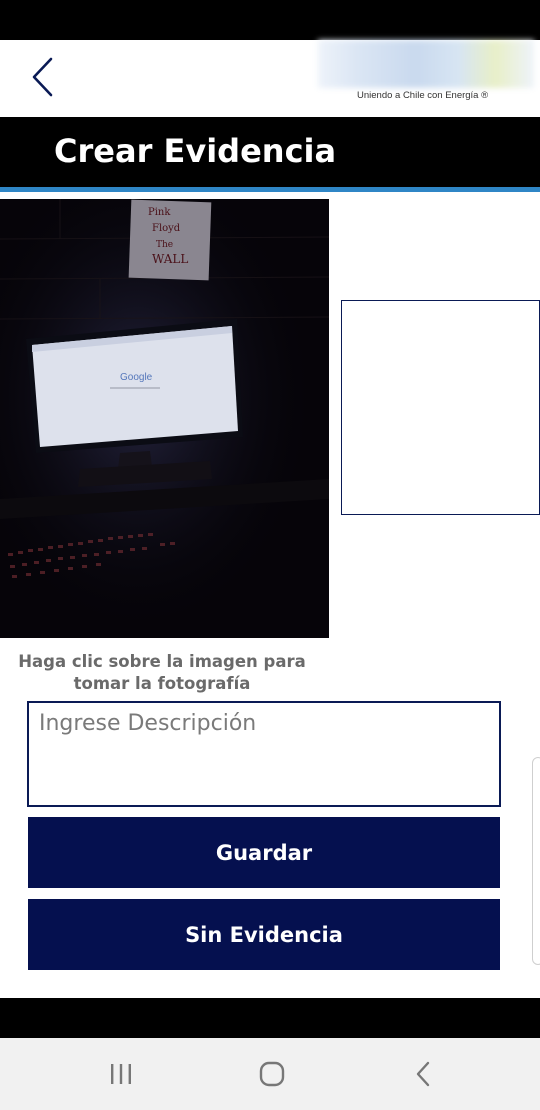 This screenshot has width=540, height=1110. What do you see at coordinates (440, 407) in the screenshot?
I see `photo-preview-frame` at bounding box center [440, 407].